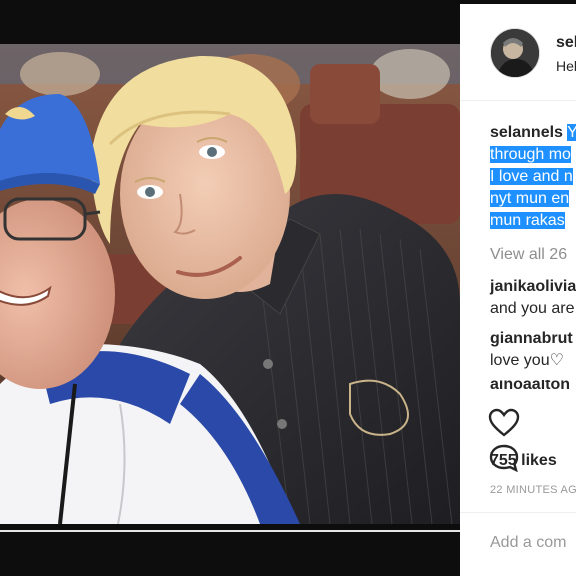 This screenshot has width=576, height=576. I want to click on avatar-image, so click(515, 53).